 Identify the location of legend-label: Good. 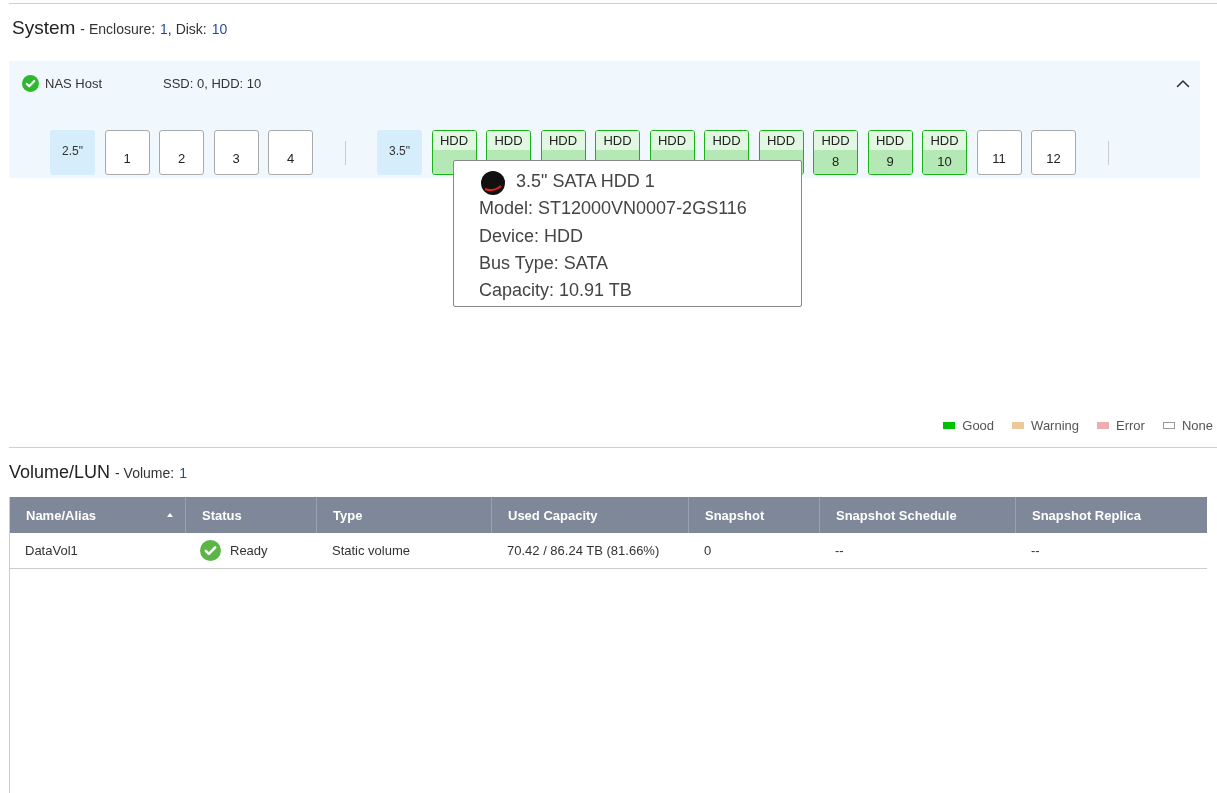
(978, 425).